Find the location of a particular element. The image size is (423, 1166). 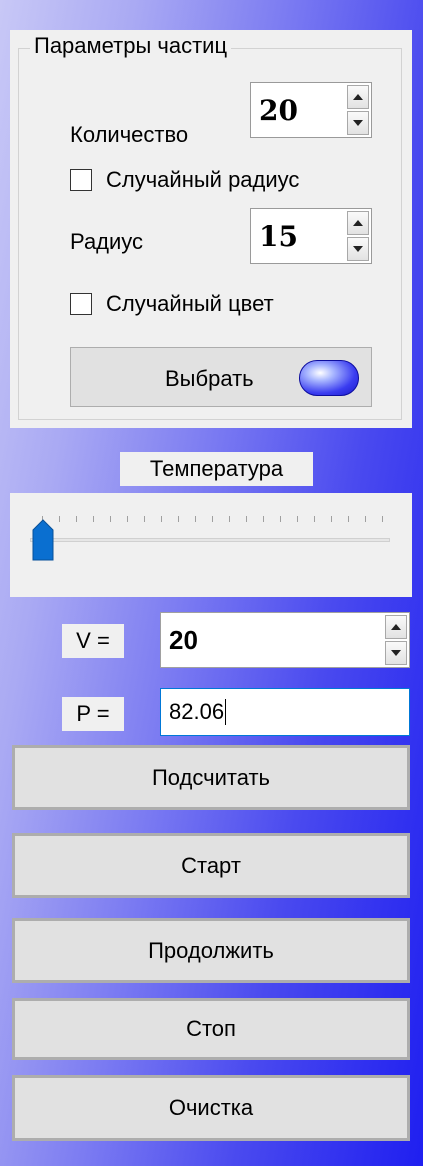

volume-label: V = is located at coordinates (93, 641).